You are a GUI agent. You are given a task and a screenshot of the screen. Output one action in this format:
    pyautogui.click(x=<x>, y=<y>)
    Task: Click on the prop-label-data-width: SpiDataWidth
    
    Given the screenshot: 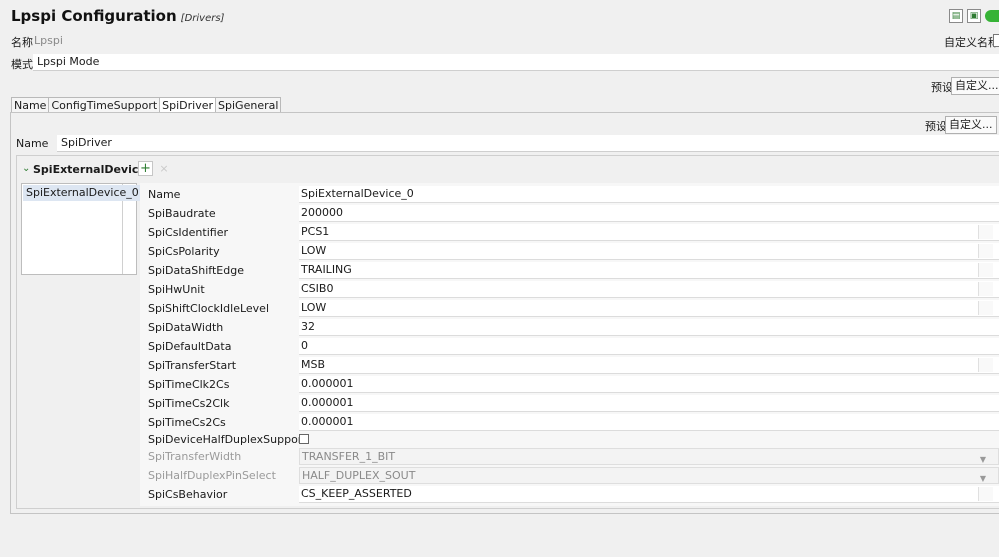 What is the action you would take?
    pyautogui.click(x=186, y=327)
    